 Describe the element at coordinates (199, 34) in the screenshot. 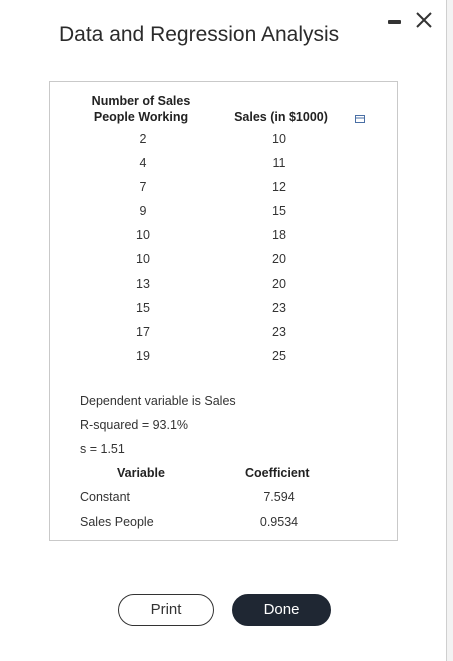

I see `dialog-title: Data and Regression Analysis` at that location.